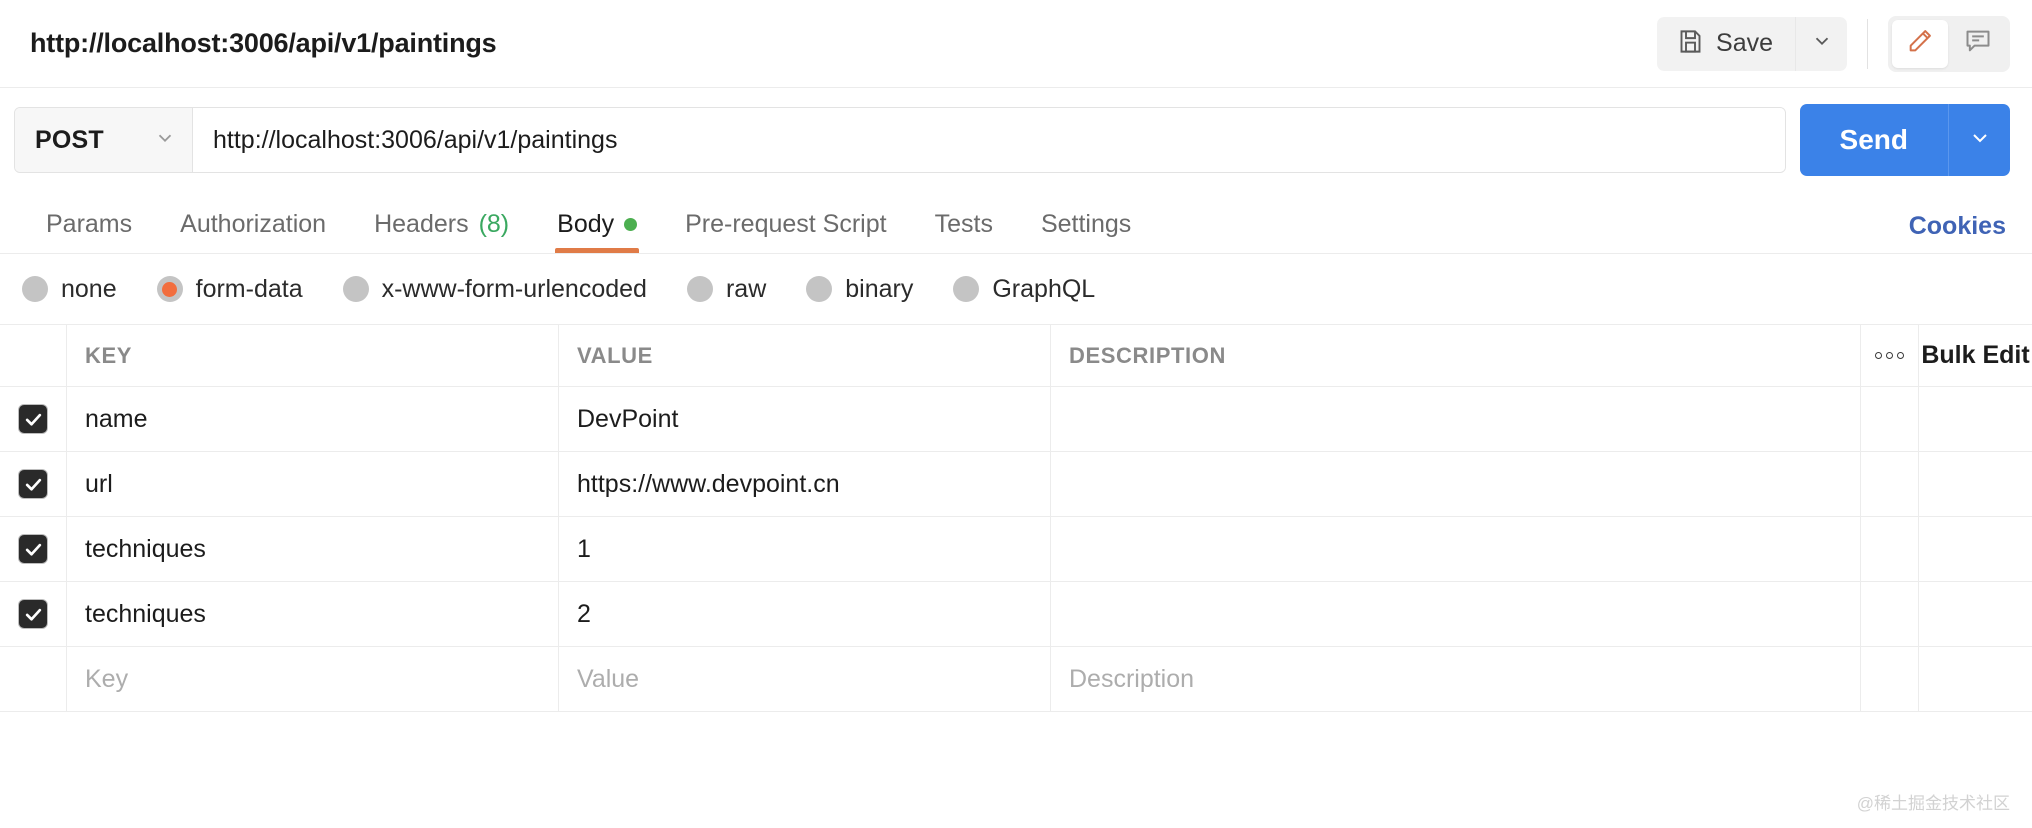 This screenshot has height=828, width=2032. I want to click on tab-label: Tests, so click(963, 224).